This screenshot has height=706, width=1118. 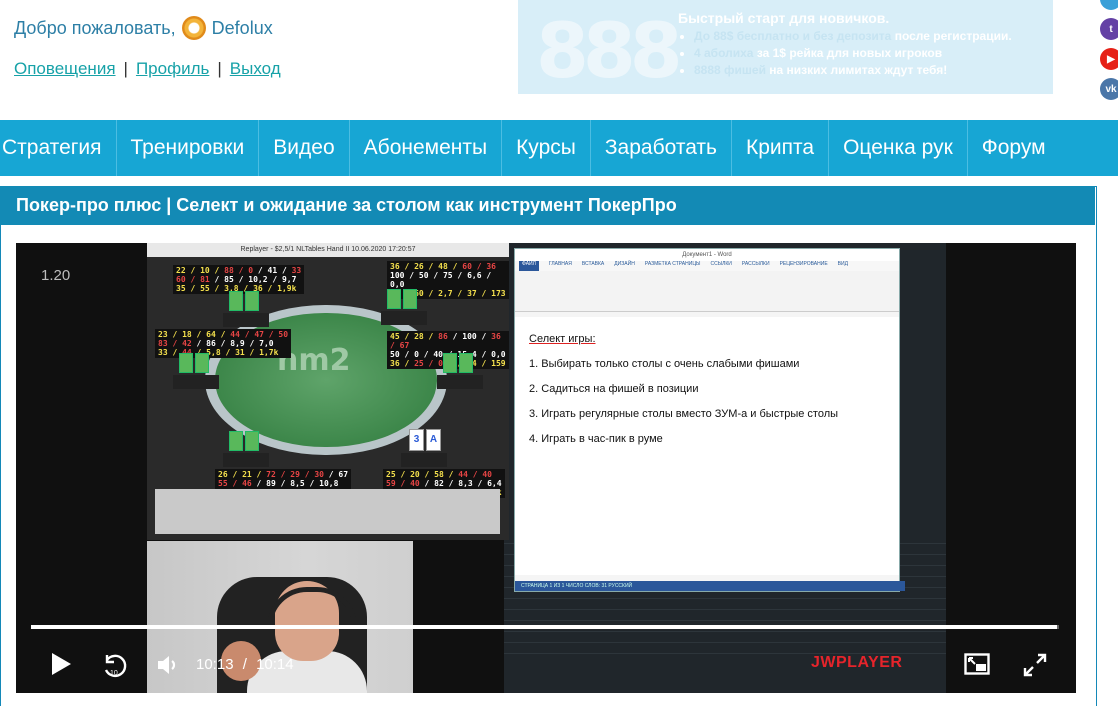 What do you see at coordinates (842, 264) in the screenshot?
I see `word-tab: ВИД` at bounding box center [842, 264].